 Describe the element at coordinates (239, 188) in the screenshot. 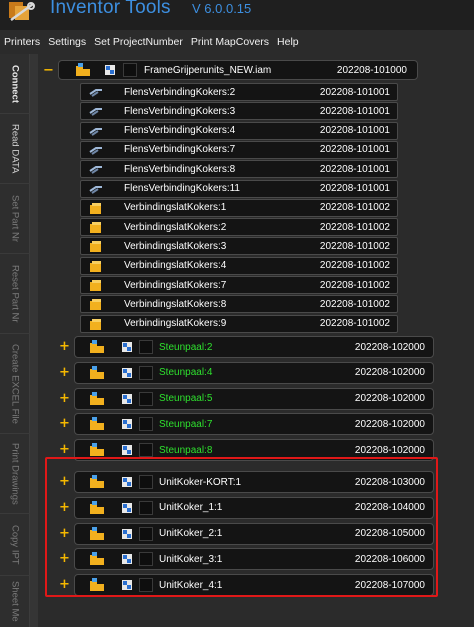

I see `tree-child-node: FlensVerbindingKokers:11 202208-101001` at that location.